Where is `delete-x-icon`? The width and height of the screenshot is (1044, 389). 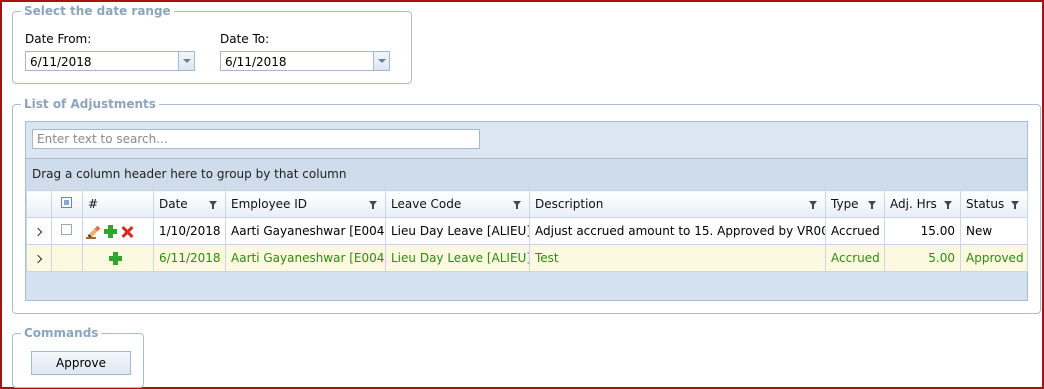
delete-x-icon is located at coordinates (127, 231).